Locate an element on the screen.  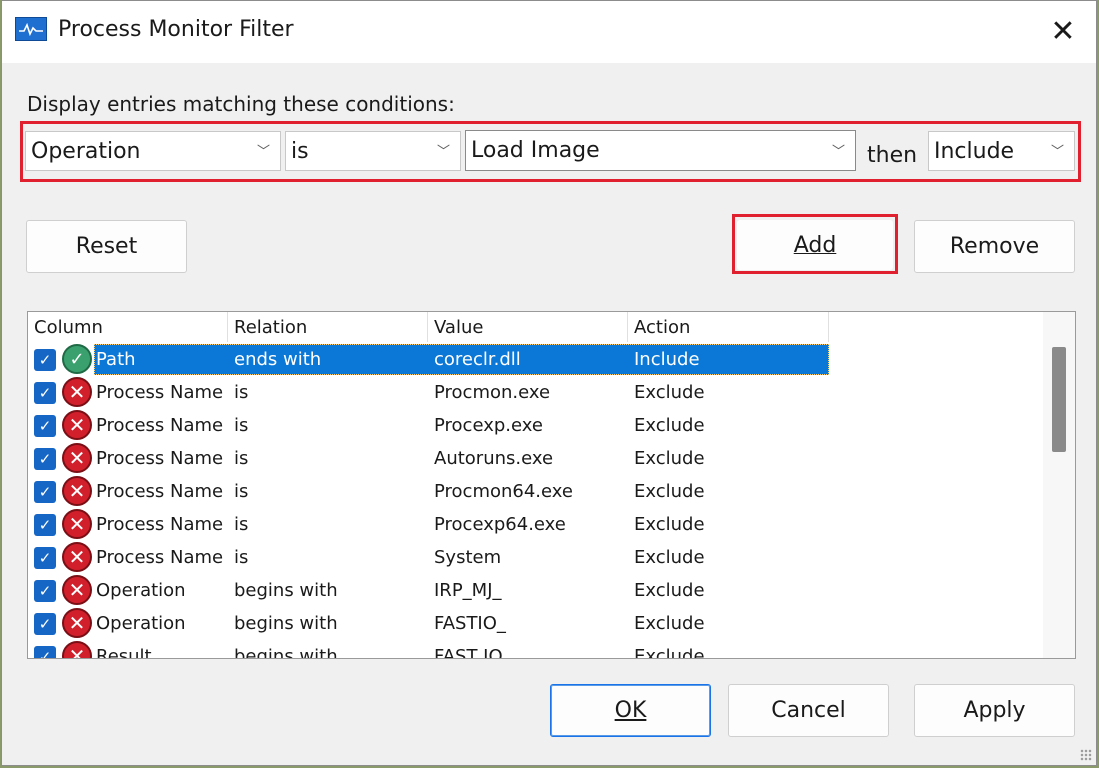
cancel-button: Cancel is located at coordinates (808, 710).